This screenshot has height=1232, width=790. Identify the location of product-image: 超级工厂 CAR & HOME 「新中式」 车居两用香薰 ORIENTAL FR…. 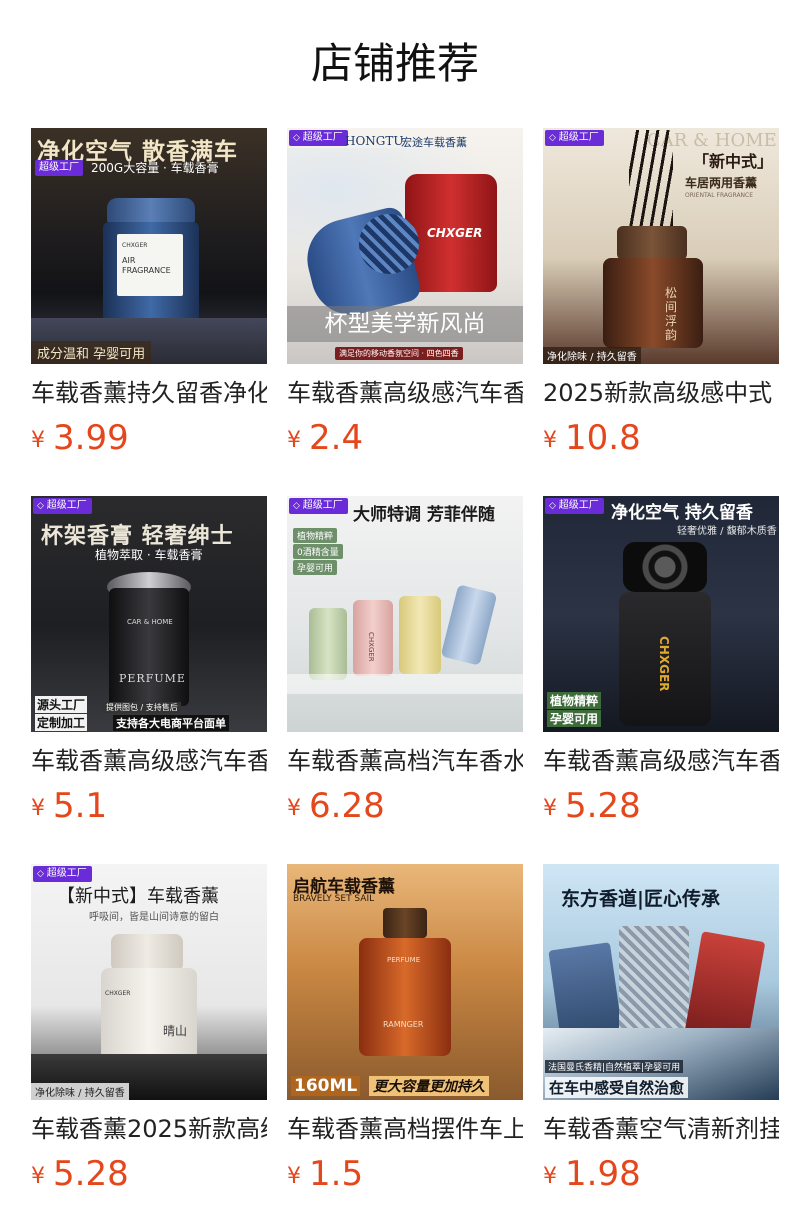
(661, 246).